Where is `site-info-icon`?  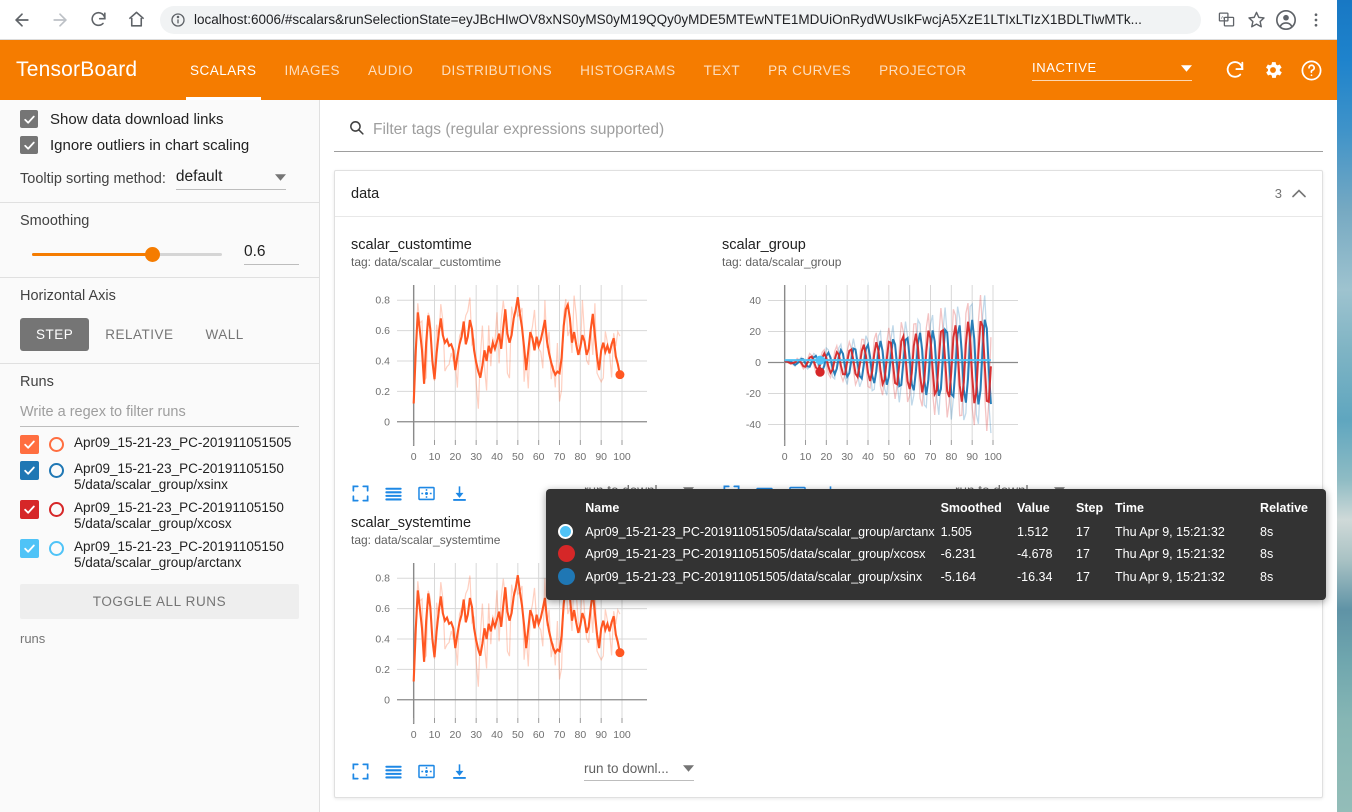 site-info-icon is located at coordinates (178, 20).